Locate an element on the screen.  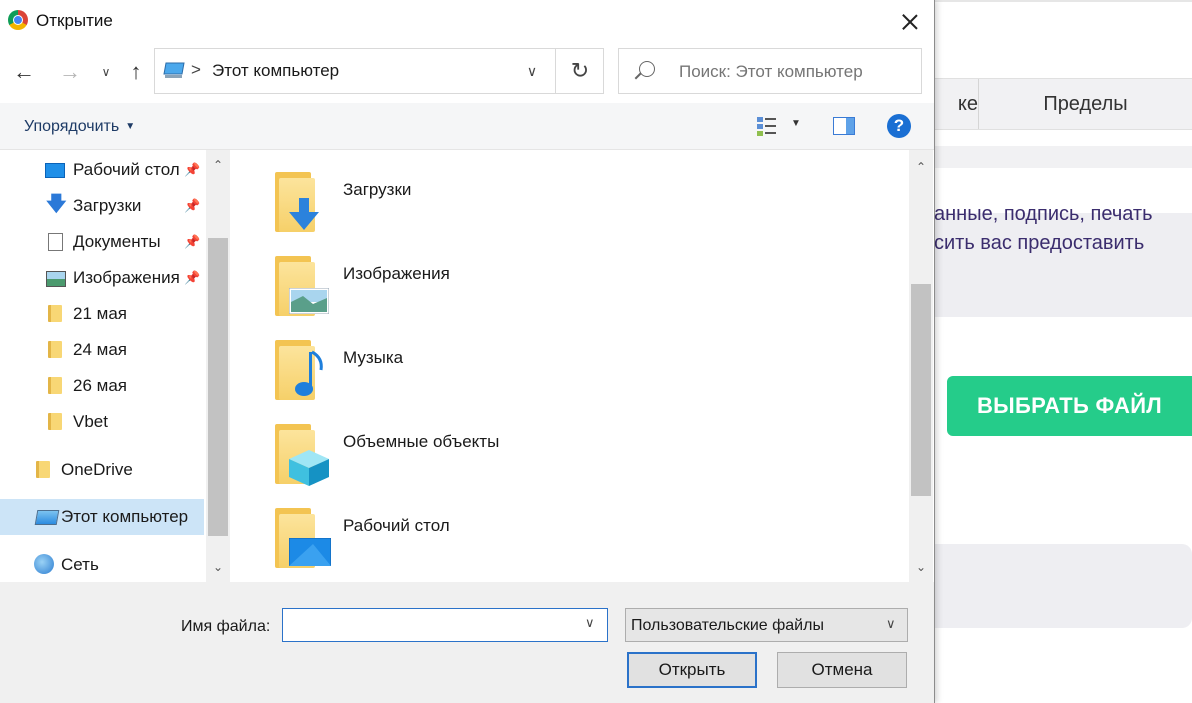
title-bar: Открытие is located at coordinates (467, 22).